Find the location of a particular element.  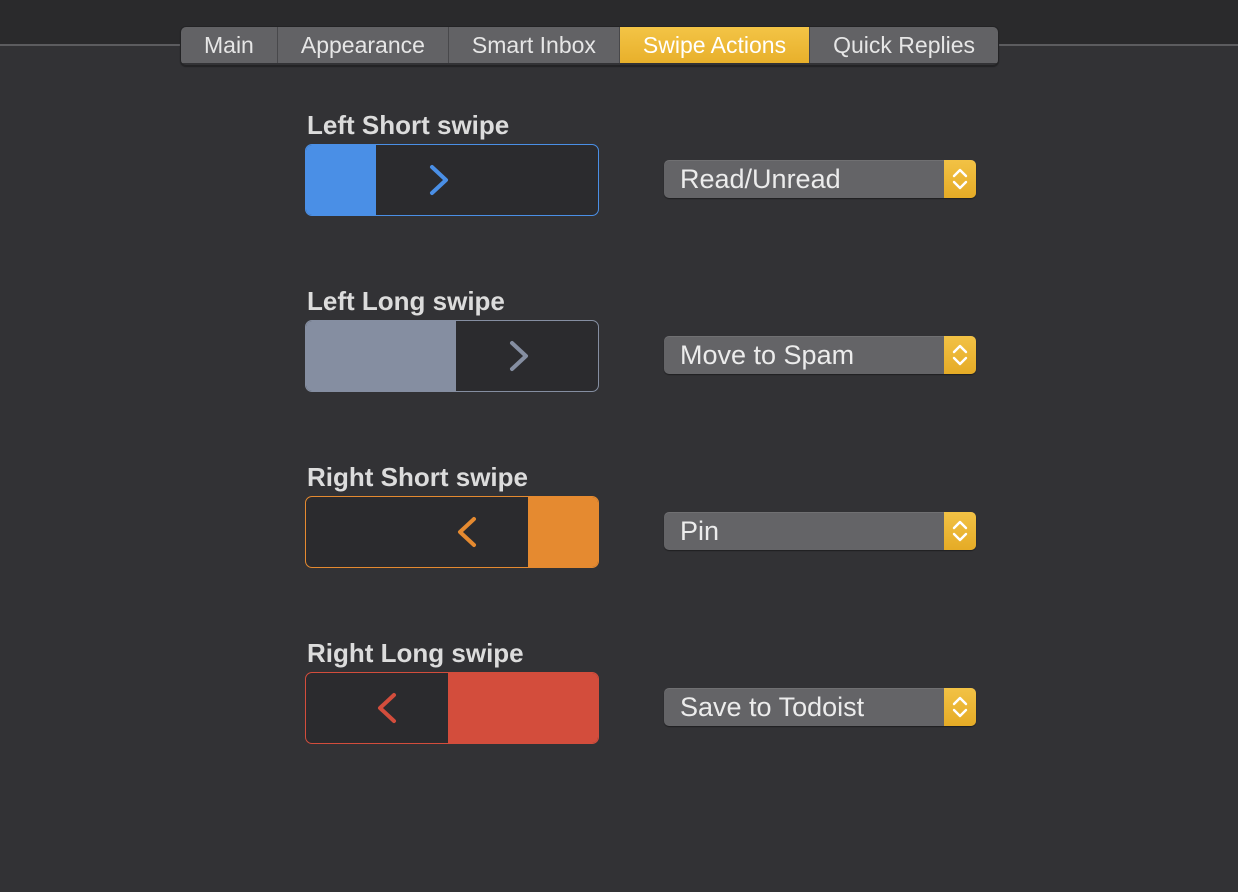

left-short-swipe-label: Left Short swipe is located at coordinates (408, 125).